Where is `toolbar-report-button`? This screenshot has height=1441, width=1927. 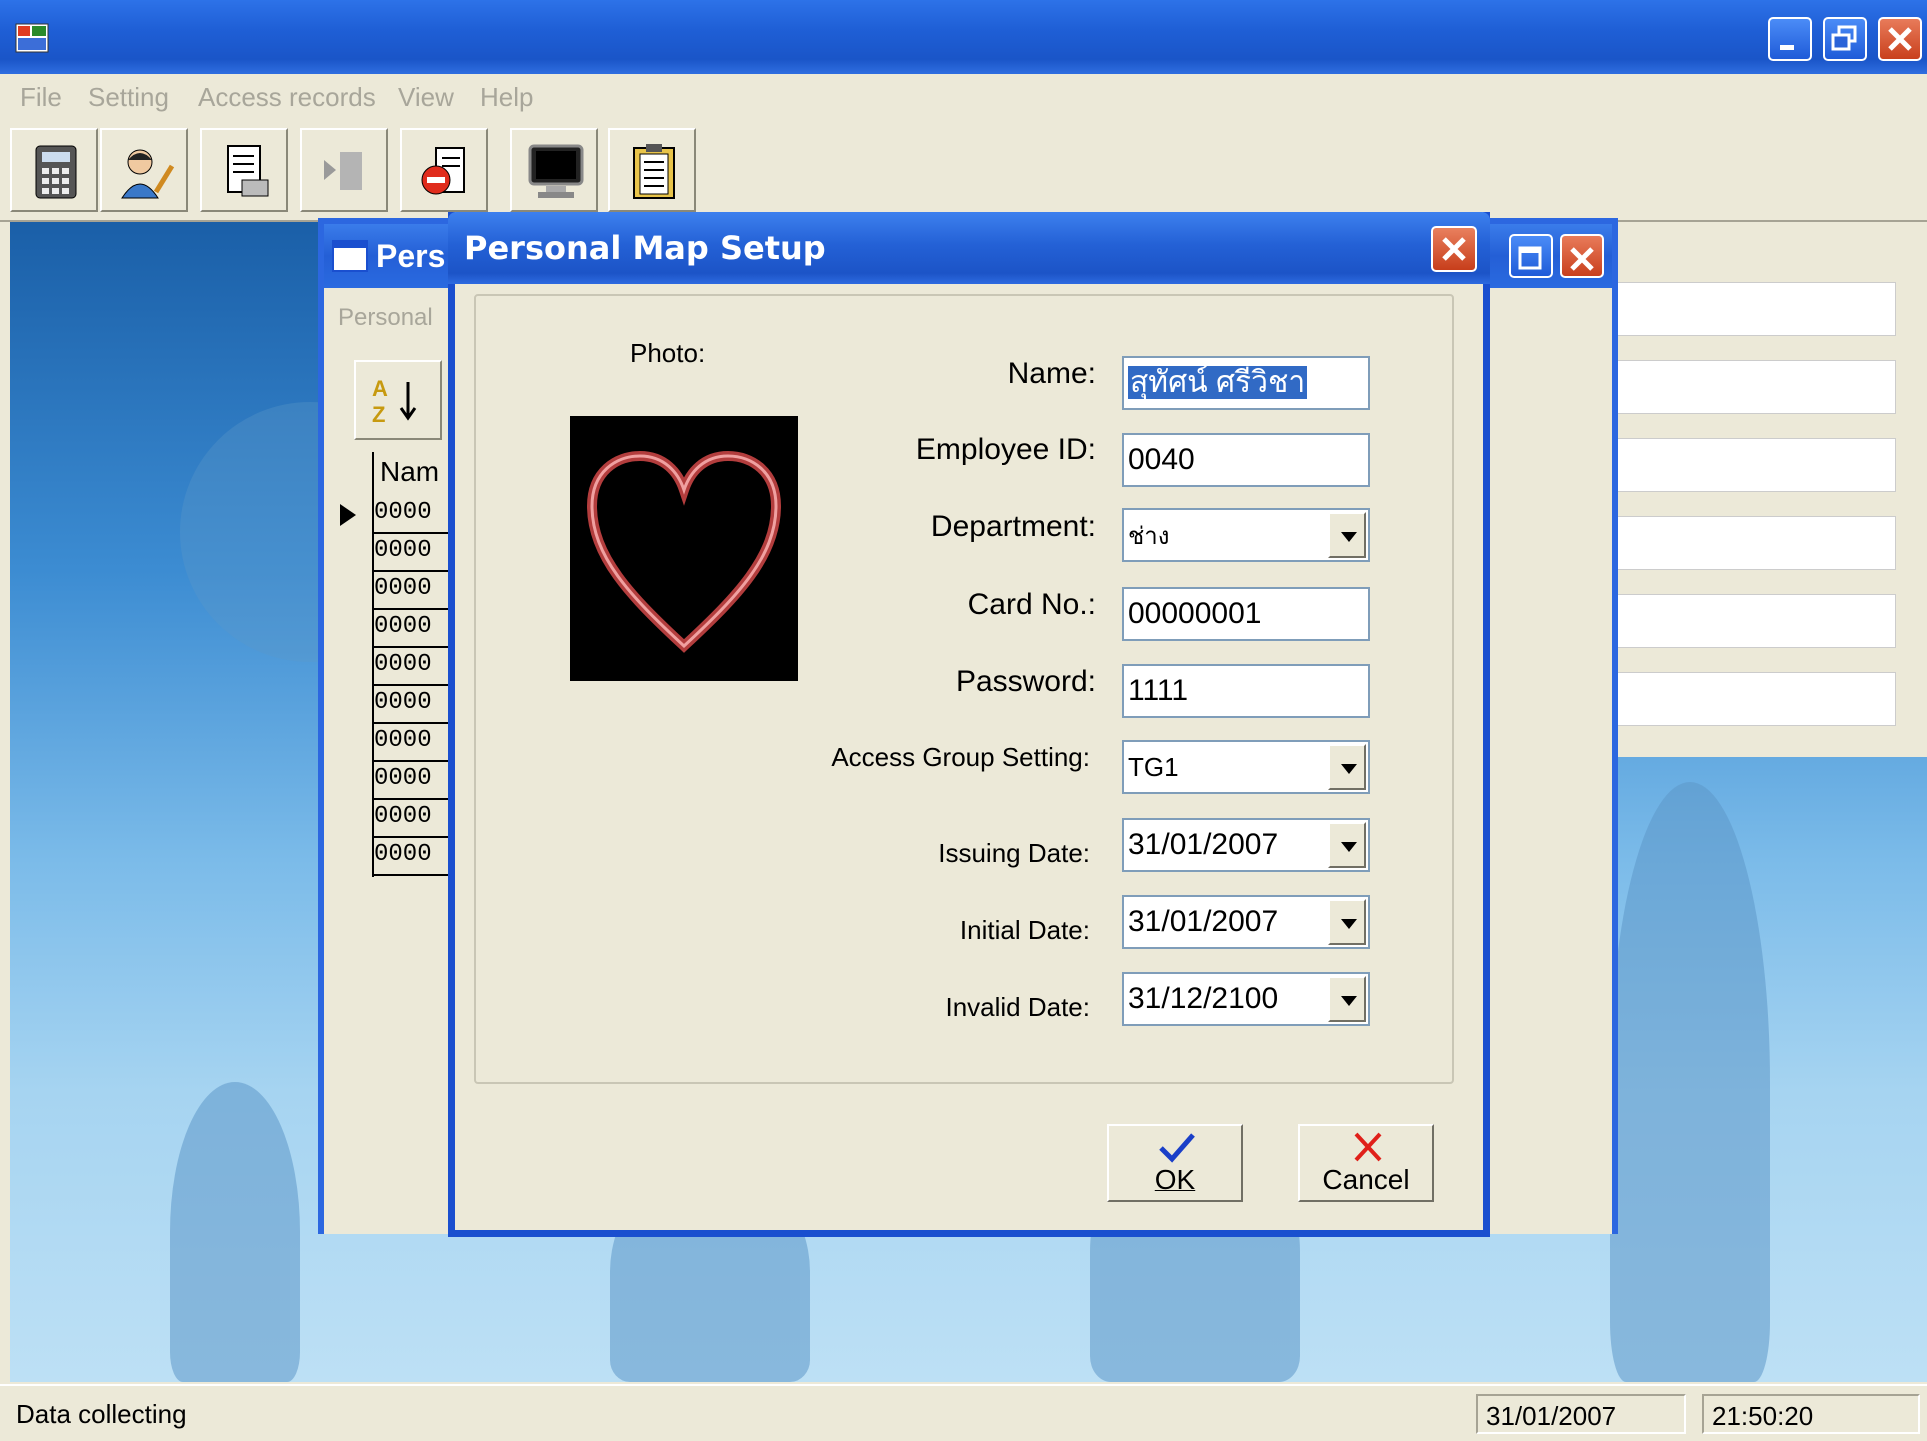 toolbar-report-button is located at coordinates (244, 170).